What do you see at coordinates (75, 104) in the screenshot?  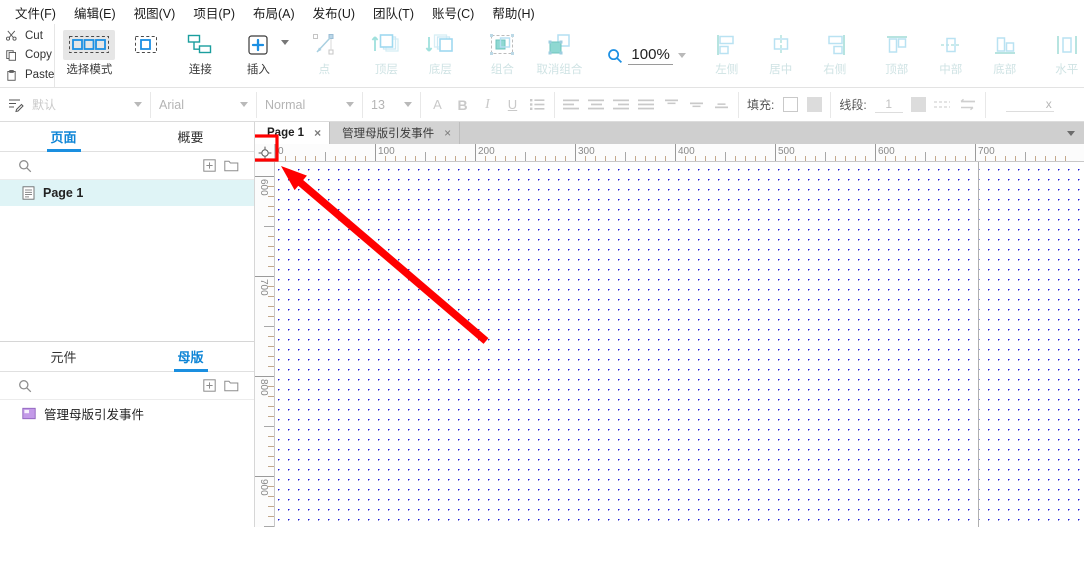 I see `style-dropdown: 默认` at bounding box center [75, 104].